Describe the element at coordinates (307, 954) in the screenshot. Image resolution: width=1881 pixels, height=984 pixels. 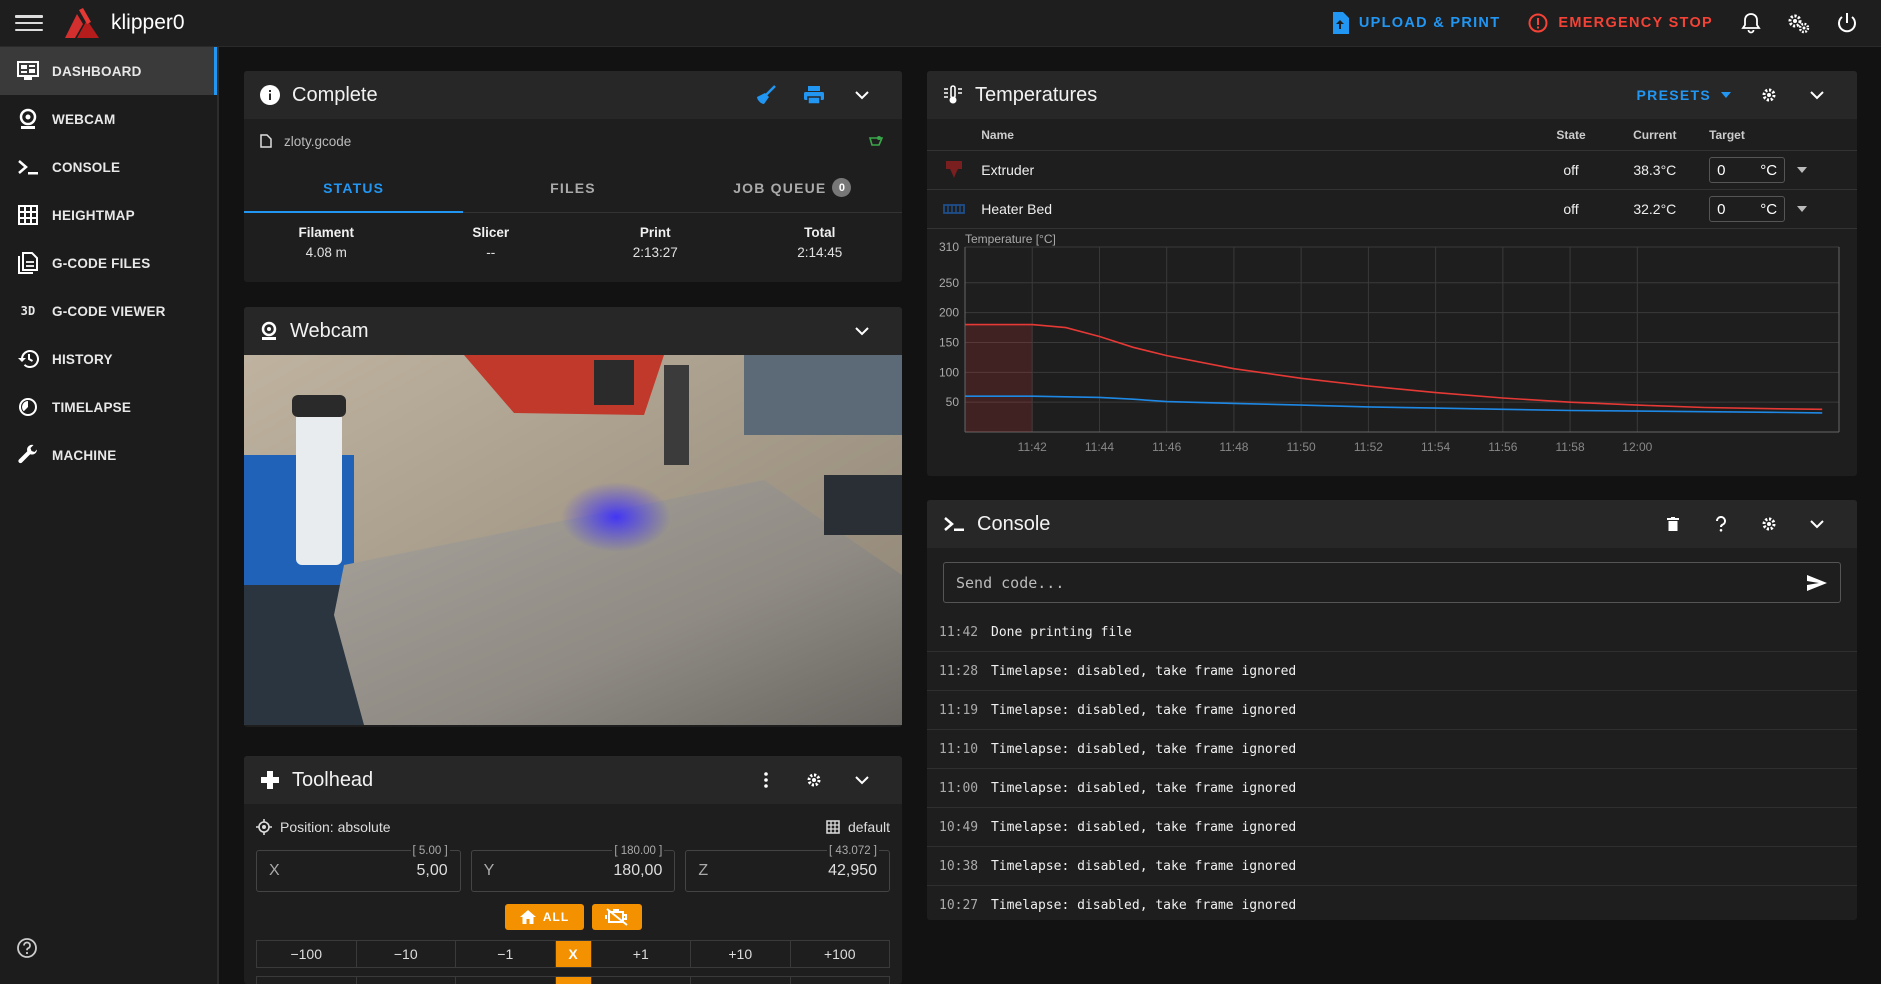
I see `jog-x-minus-100-button: −100` at that location.